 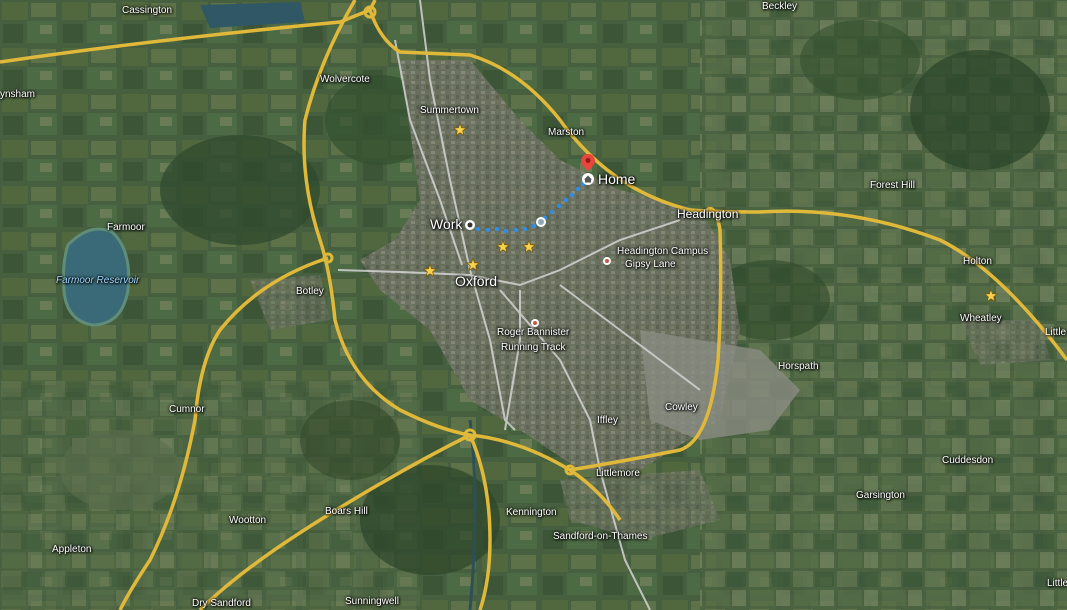 I want to click on place-label-wolvercote: Wolvercote, so click(x=345, y=79).